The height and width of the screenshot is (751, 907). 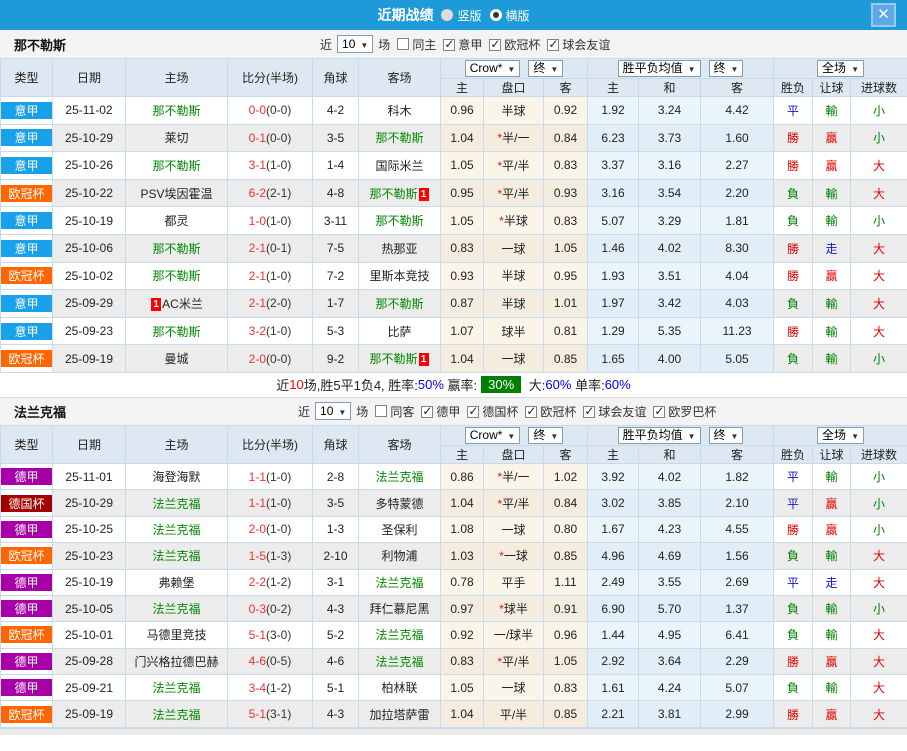 What do you see at coordinates (513, 138) in the screenshot?
I see `odds-handicap: *半/一` at bounding box center [513, 138].